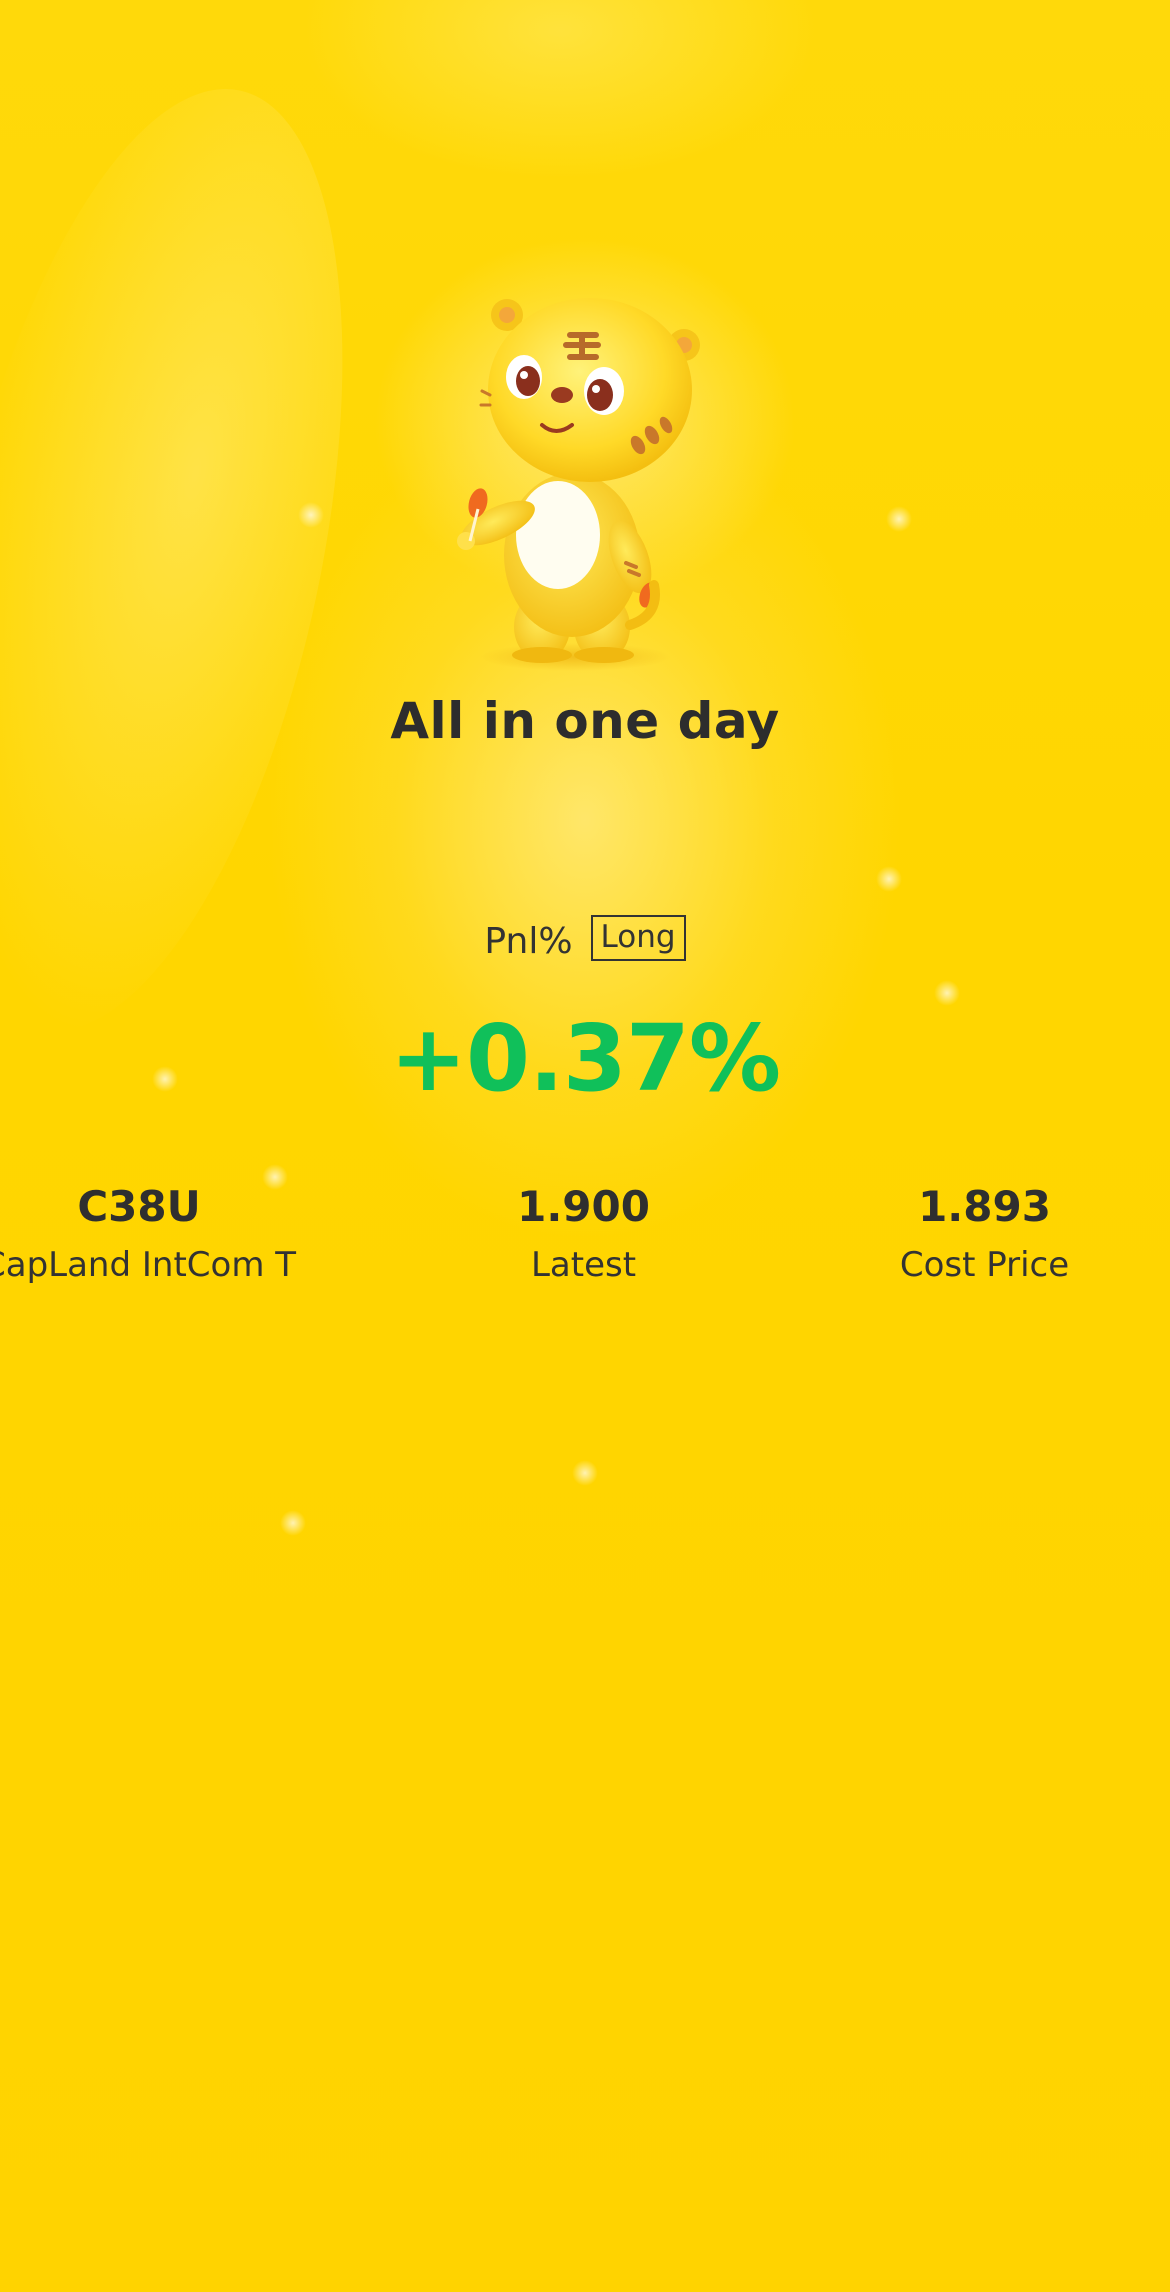 The image size is (1170, 2292). I want to click on stat-cost-price-label: Cost Price, so click(984, 1265).